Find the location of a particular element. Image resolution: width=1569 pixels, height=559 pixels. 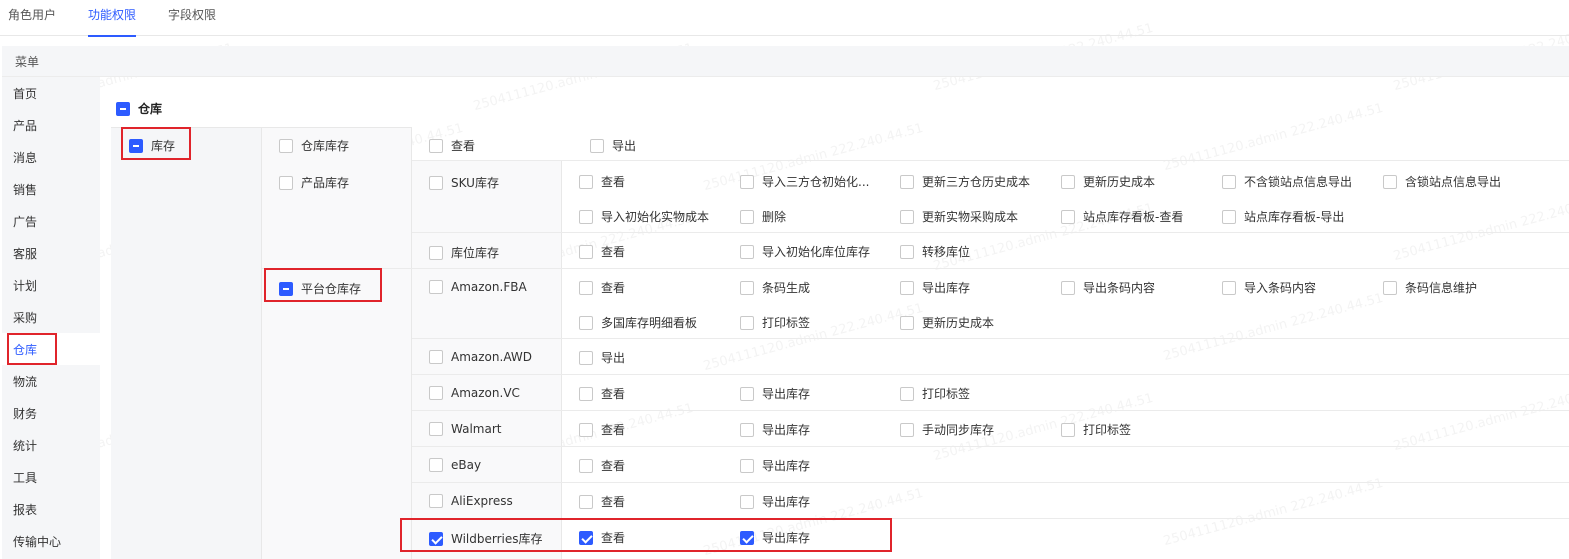

perm-item: 条码信息维护 is located at coordinates (1430, 287).